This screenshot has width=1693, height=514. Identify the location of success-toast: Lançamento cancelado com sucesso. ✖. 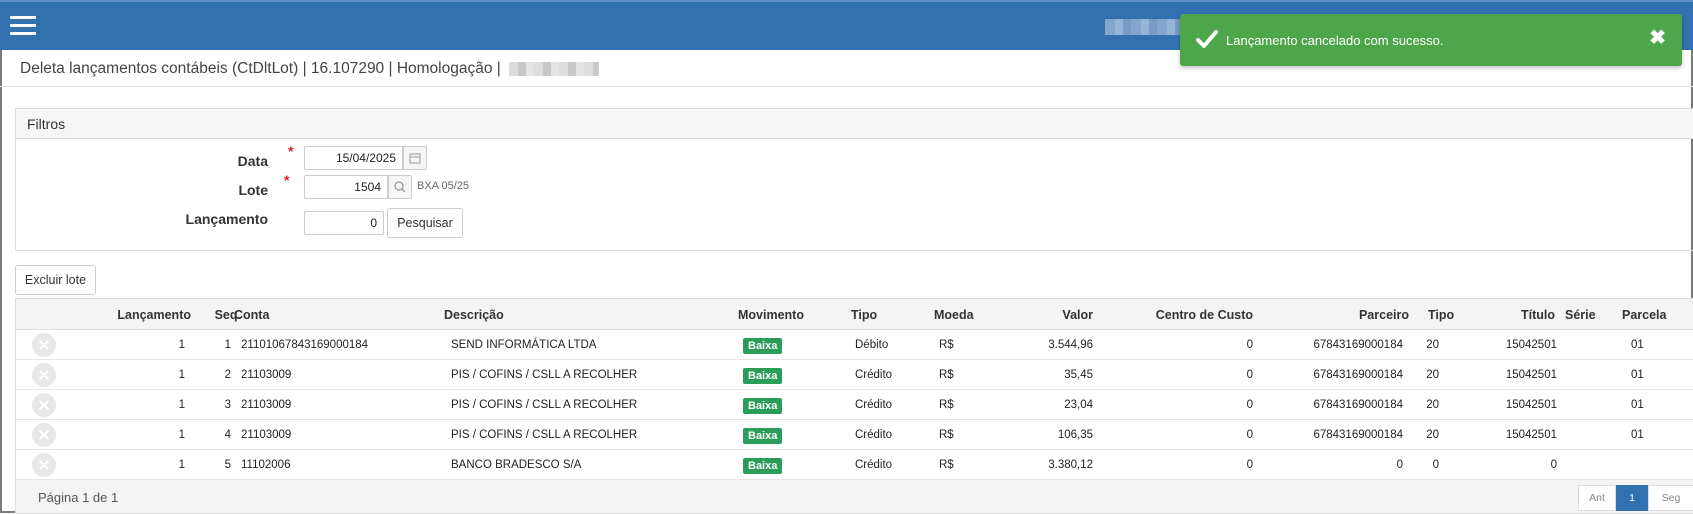
(1431, 40).